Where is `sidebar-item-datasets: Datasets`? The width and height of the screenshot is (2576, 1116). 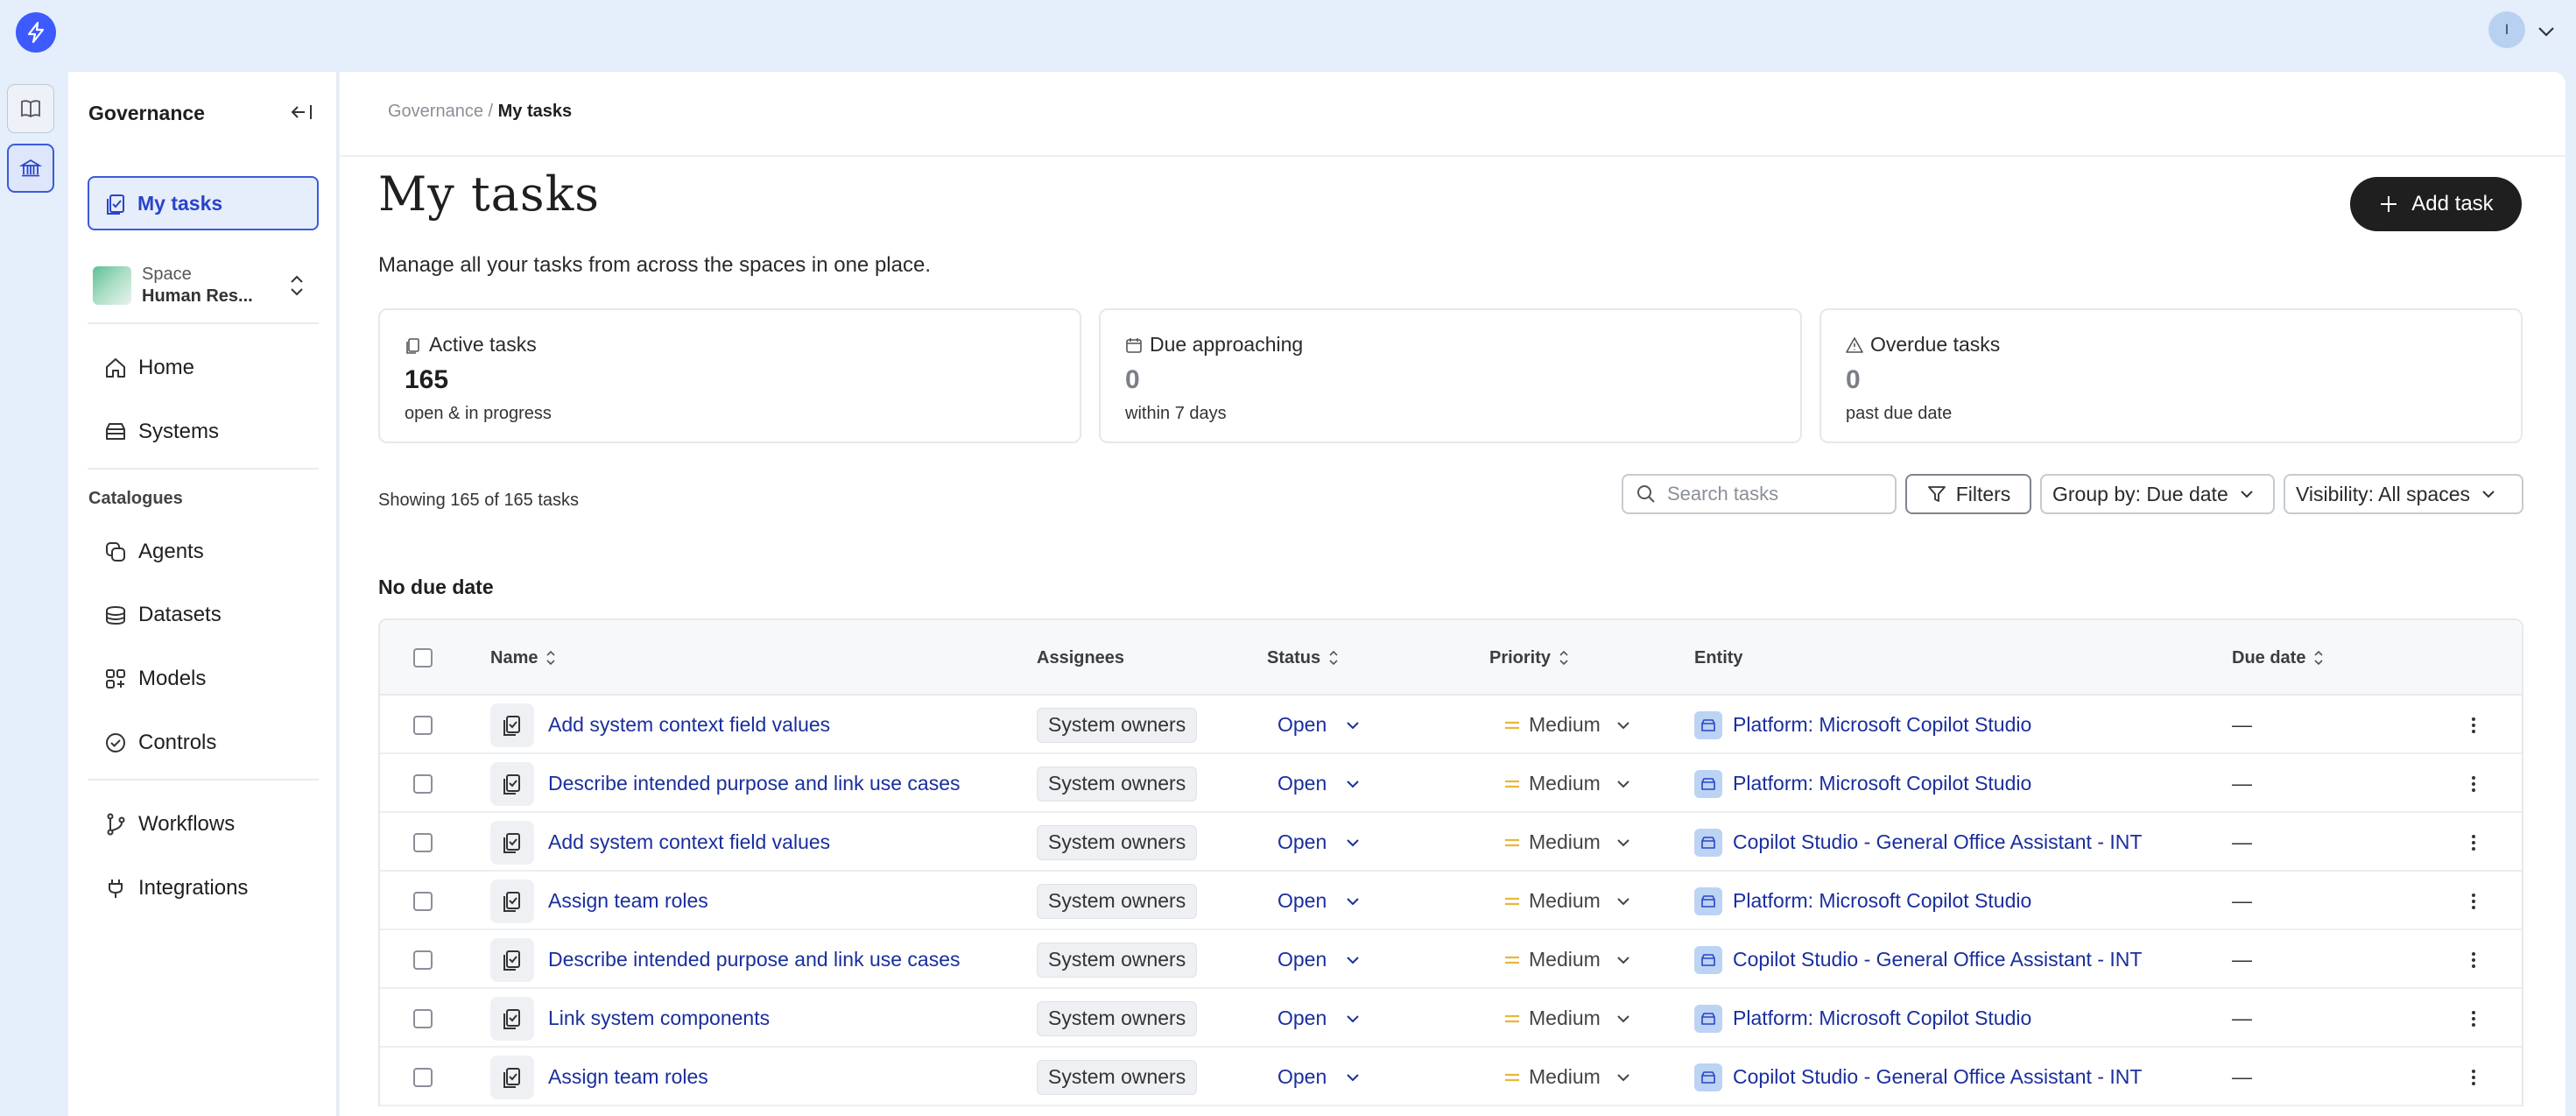 sidebar-item-datasets: Datasets is located at coordinates (162, 615).